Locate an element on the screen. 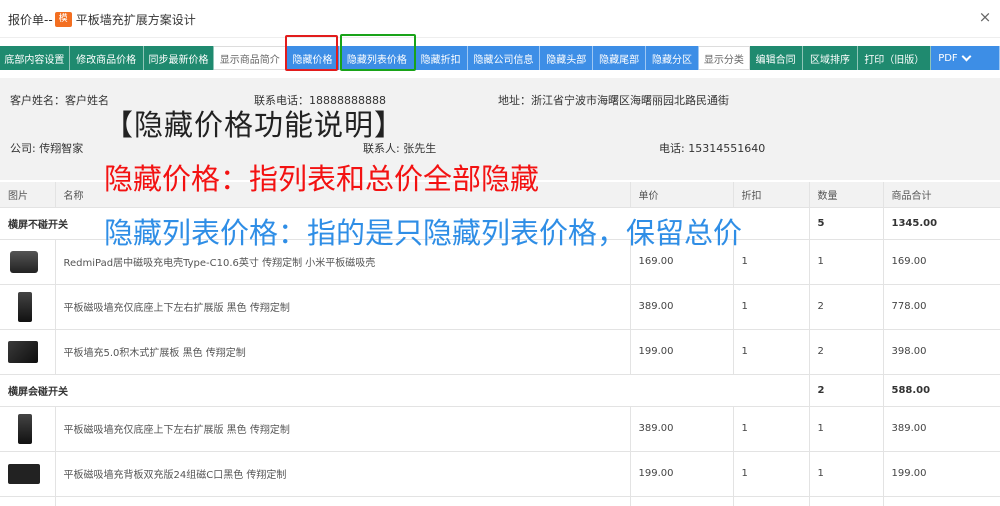 The image size is (1000, 506). toolbar-button-label: 隐藏头部 is located at coordinates (566, 60).